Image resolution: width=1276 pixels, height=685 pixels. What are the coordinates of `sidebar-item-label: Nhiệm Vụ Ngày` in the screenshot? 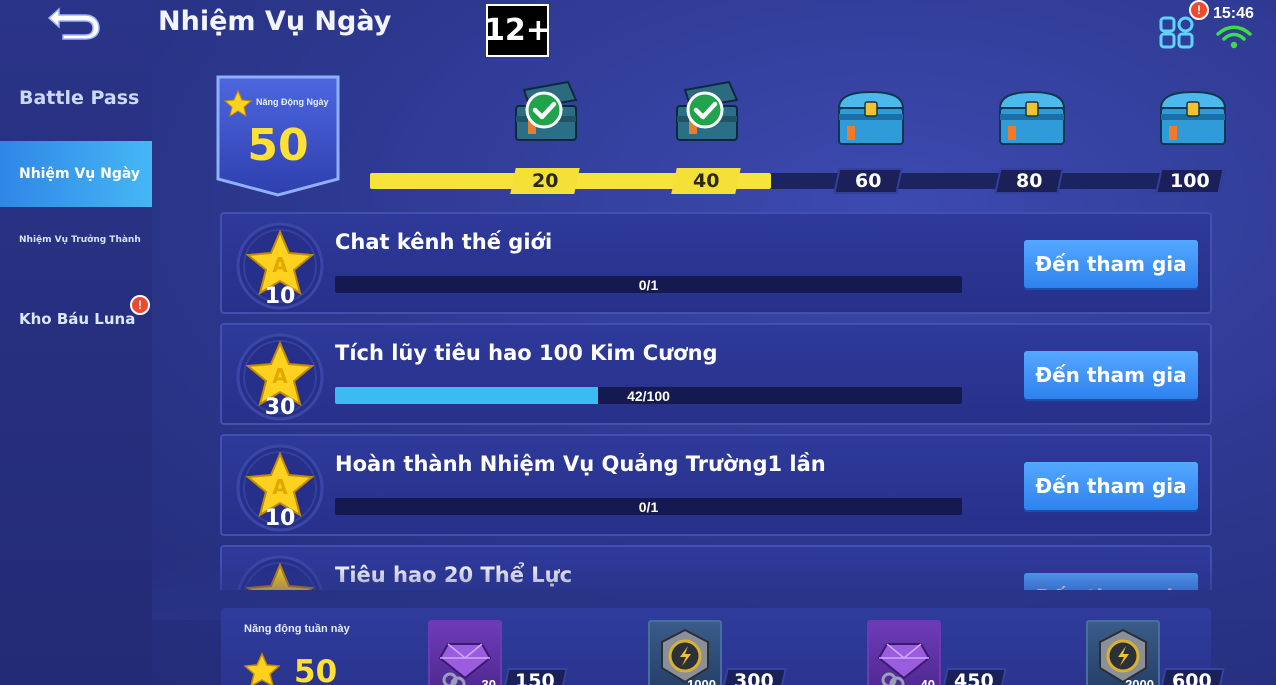 It's located at (79, 174).